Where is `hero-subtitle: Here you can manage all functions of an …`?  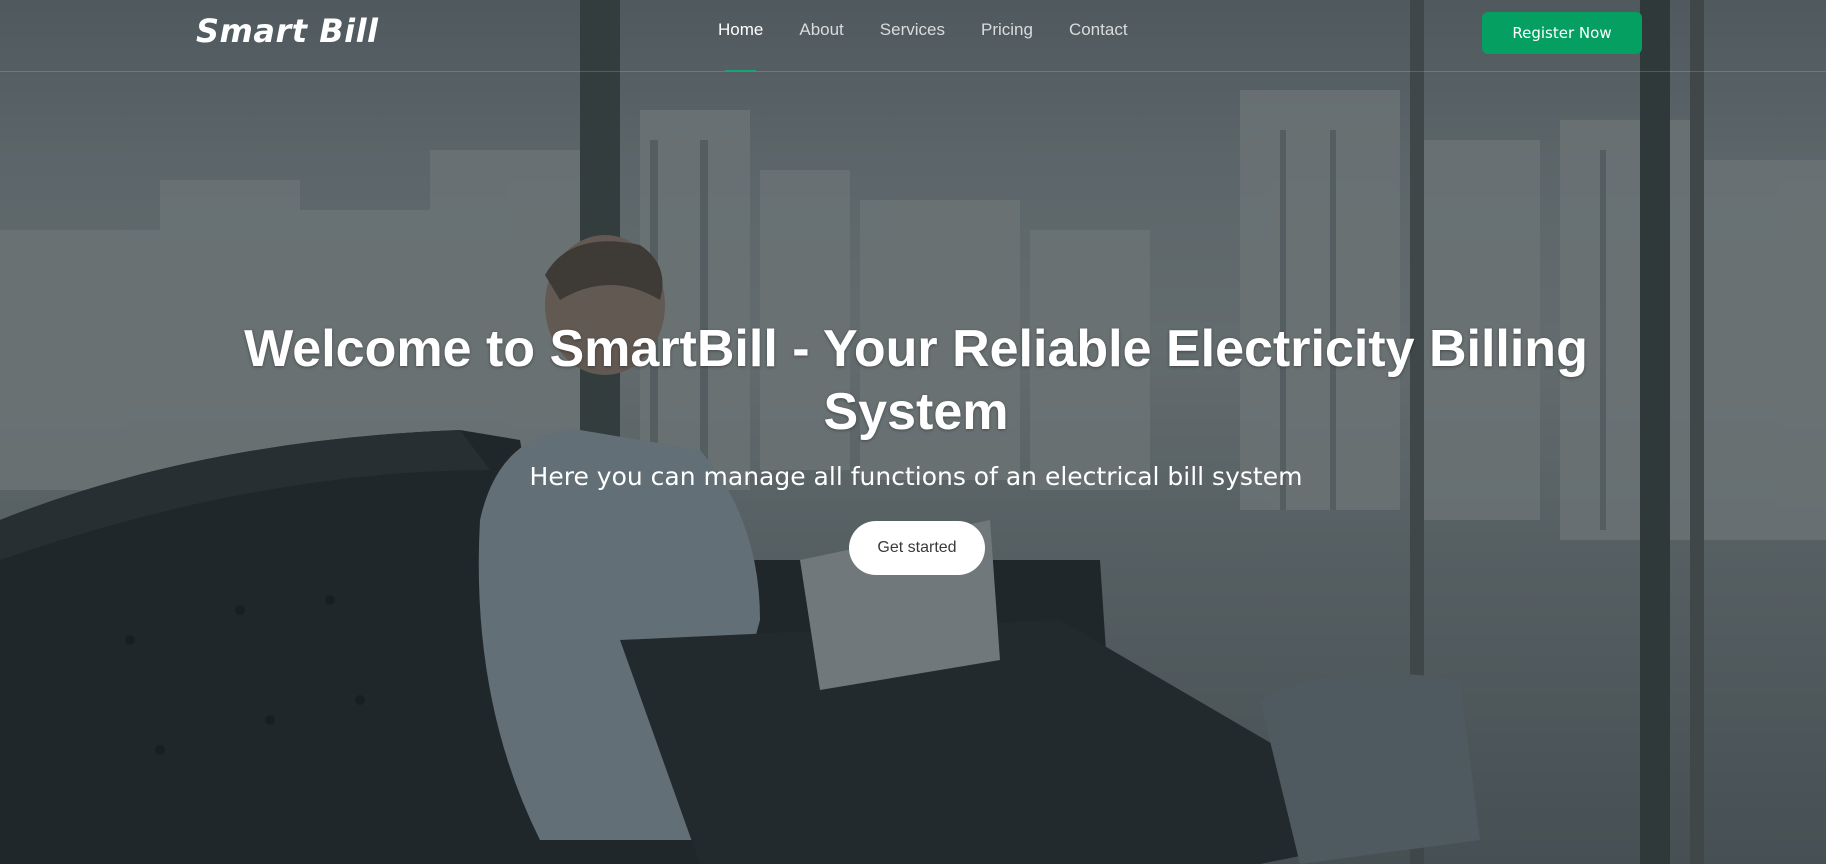 hero-subtitle: Here you can manage all functions of an … is located at coordinates (916, 476).